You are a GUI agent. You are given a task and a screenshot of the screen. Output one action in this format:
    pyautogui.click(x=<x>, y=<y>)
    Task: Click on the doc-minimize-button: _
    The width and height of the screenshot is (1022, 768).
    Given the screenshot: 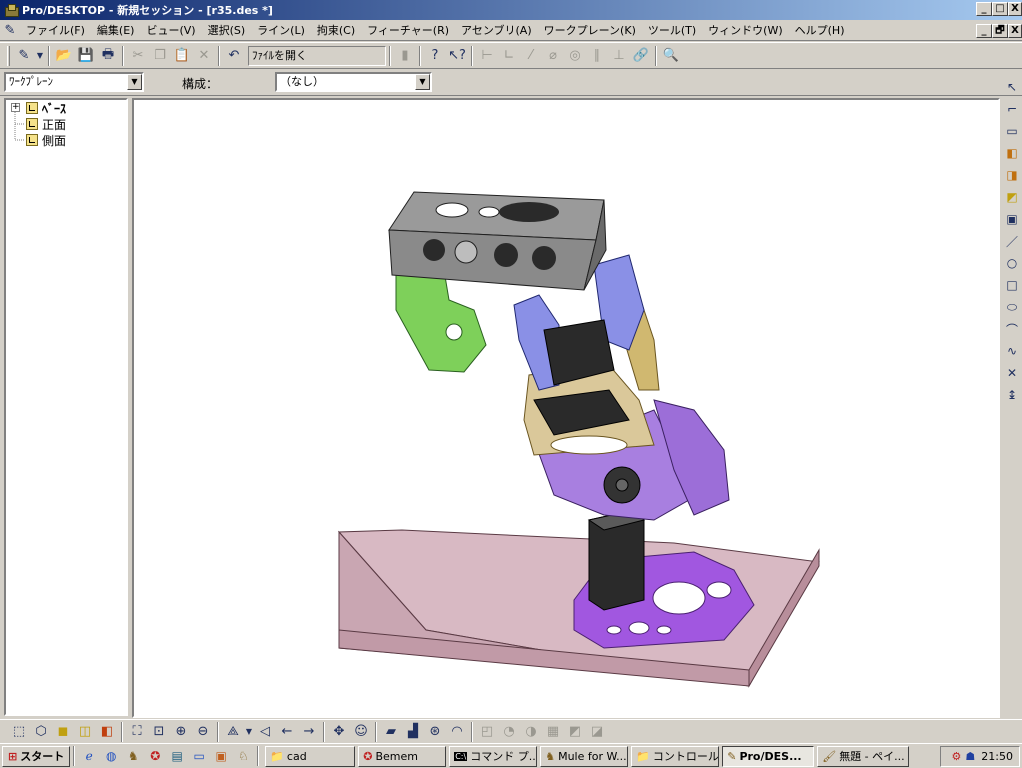 What is the action you would take?
    pyautogui.click(x=984, y=31)
    